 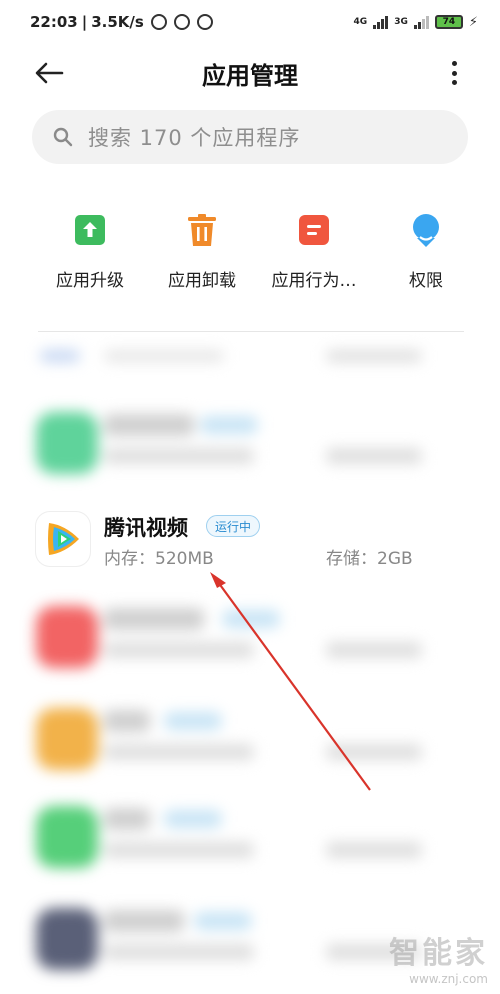 What do you see at coordinates (438, 953) in the screenshot?
I see `watermark-brand: 智能家` at bounding box center [438, 953].